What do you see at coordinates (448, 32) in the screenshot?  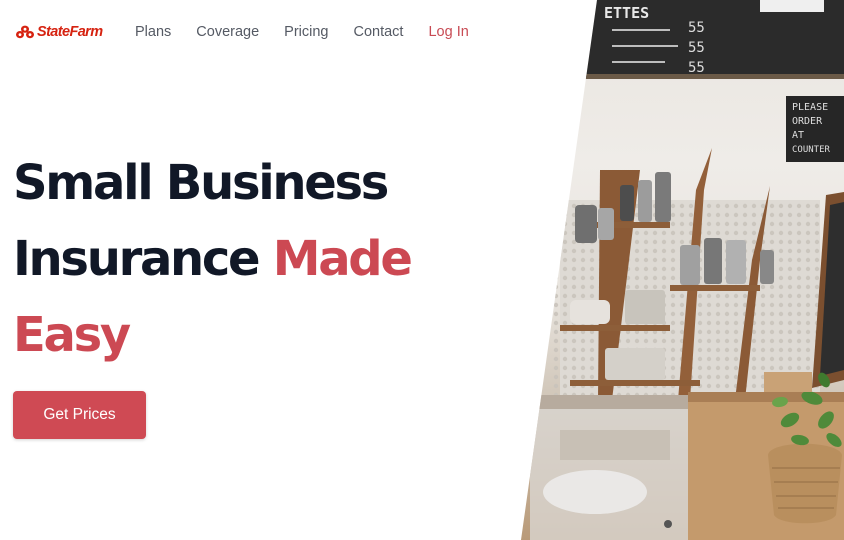 I see `login-link: Log In` at bounding box center [448, 32].